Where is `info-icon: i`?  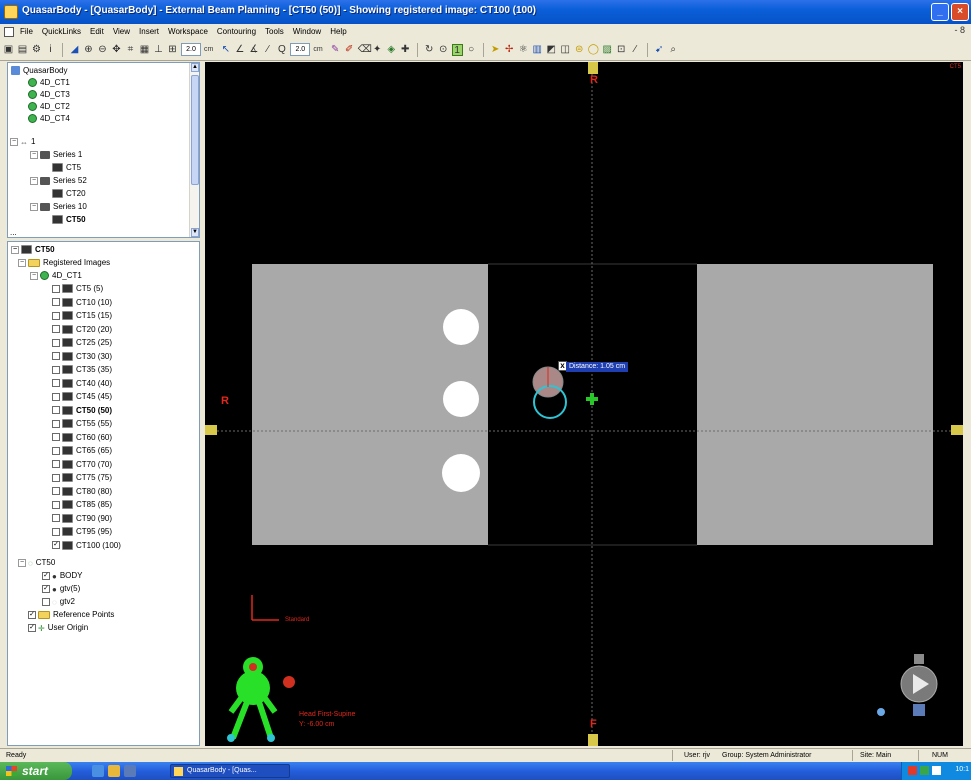
info-icon: i is located at coordinates (50, 50).